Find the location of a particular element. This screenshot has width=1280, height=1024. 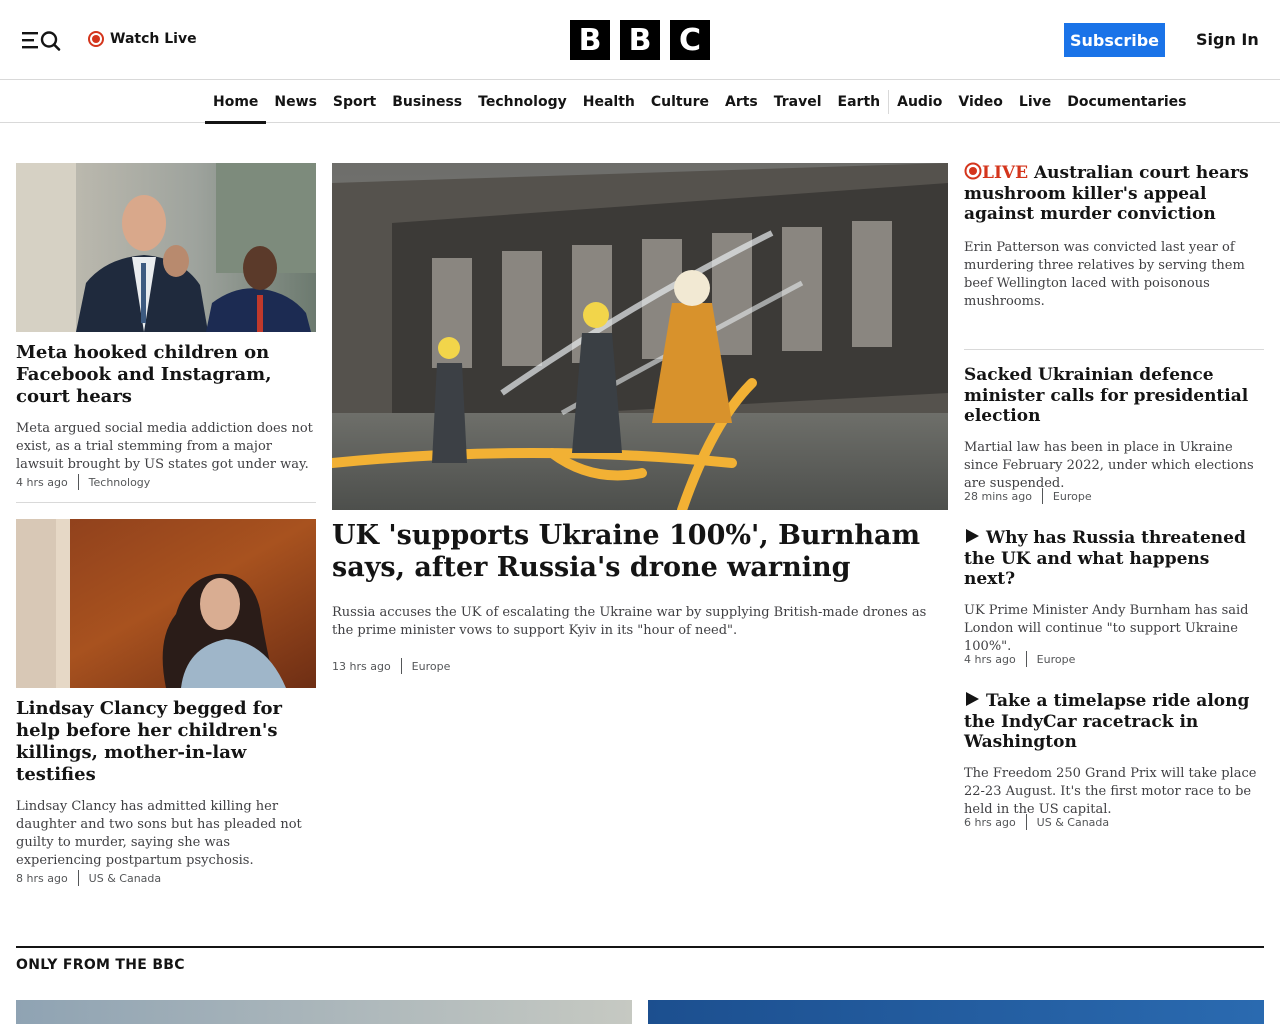

story-meta-row: 4 hrs ago Technology is located at coordinates (83, 482).